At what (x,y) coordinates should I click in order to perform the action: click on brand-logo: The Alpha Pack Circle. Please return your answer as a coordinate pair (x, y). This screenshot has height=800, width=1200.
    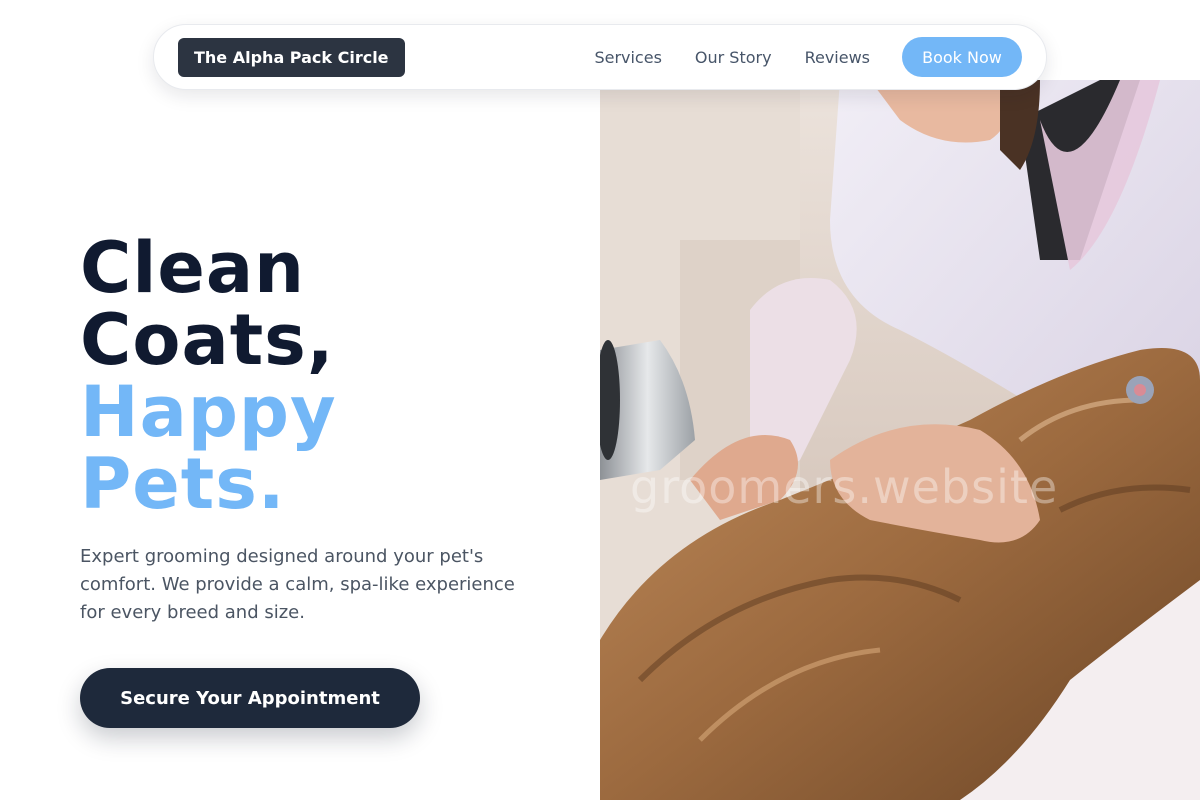
    Looking at the image, I should click on (291, 57).